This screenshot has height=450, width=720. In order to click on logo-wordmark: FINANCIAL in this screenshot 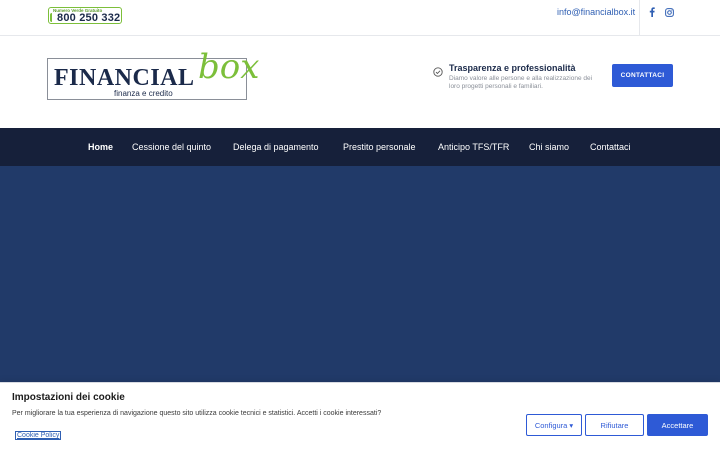, I will do `click(124, 78)`.